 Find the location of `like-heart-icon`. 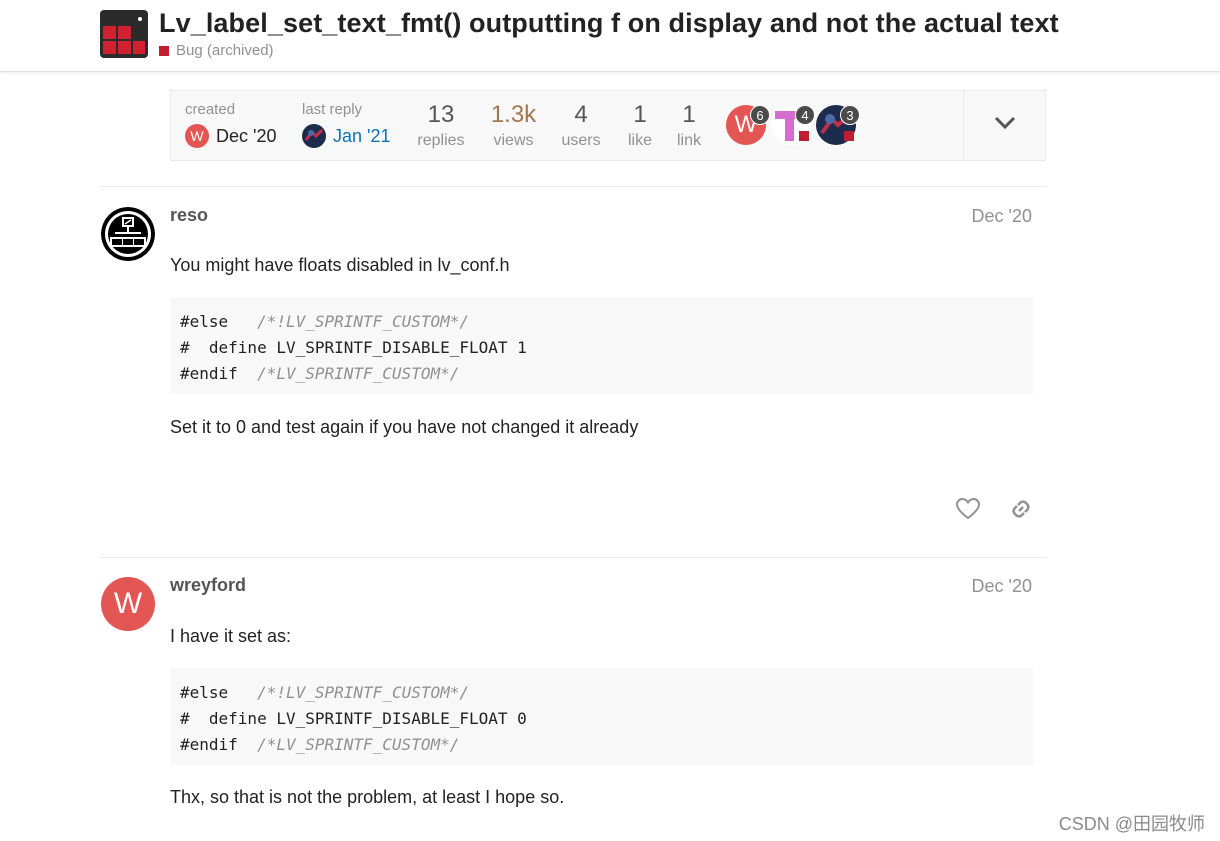

like-heart-icon is located at coordinates (968, 509).